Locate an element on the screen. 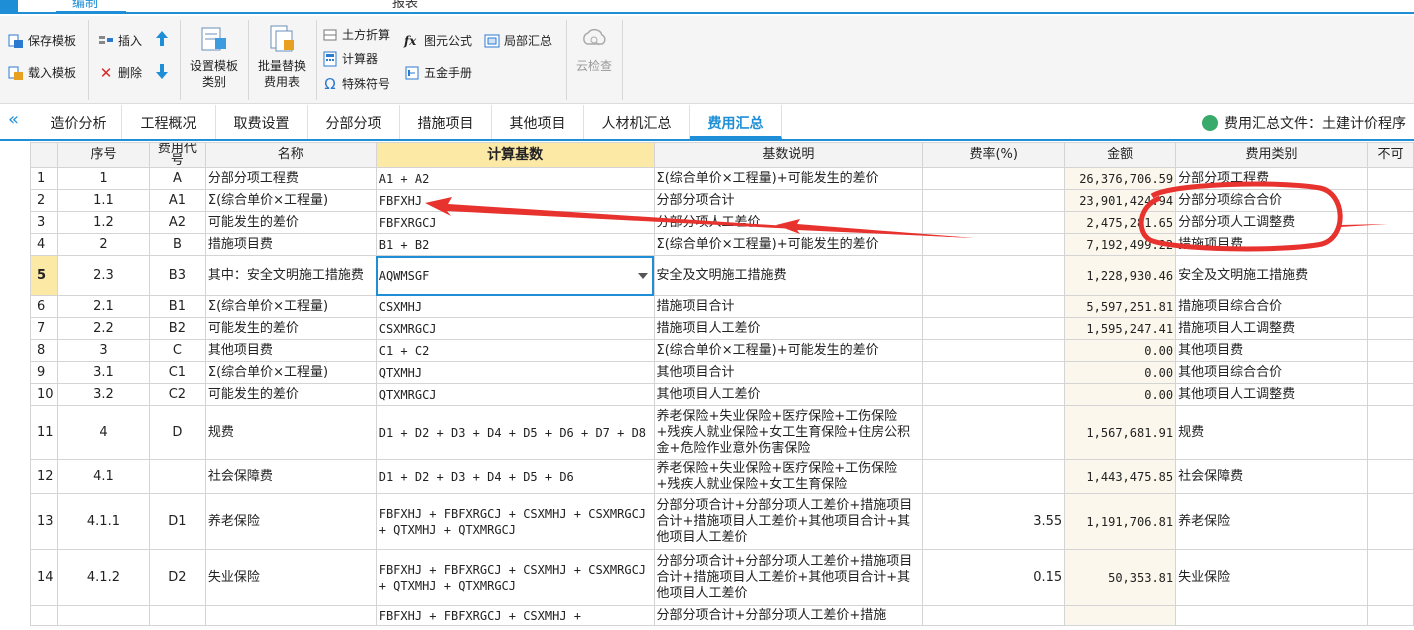 The width and height of the screenshot is (1414, 630). code-cell: D2 is located at coordinates (177, 577).